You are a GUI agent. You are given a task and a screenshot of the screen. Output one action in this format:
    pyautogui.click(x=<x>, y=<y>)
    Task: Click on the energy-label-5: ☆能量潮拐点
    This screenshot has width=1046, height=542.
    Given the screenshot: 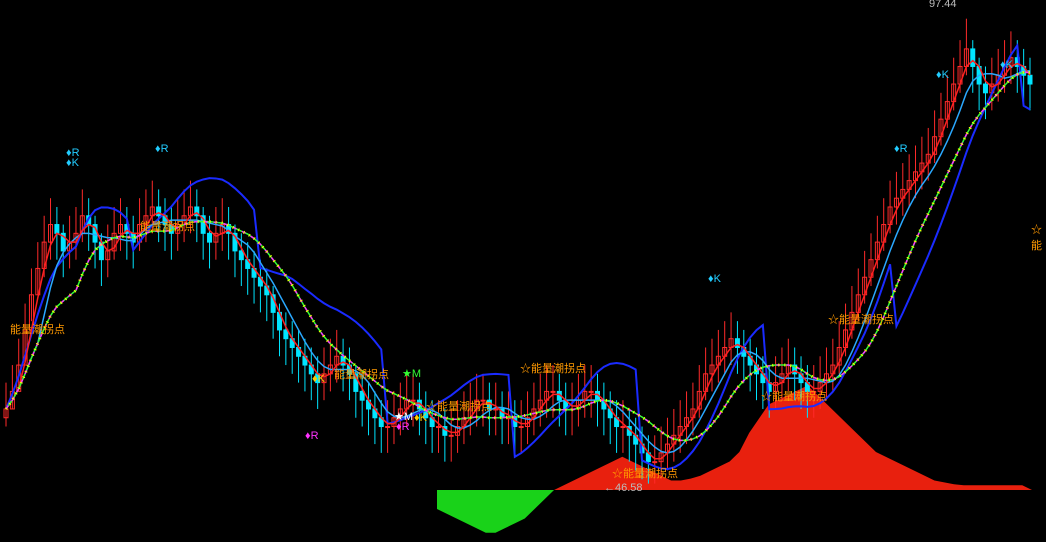 What is the action you would take?
    pyautogui.click(x=553, y=369)
    